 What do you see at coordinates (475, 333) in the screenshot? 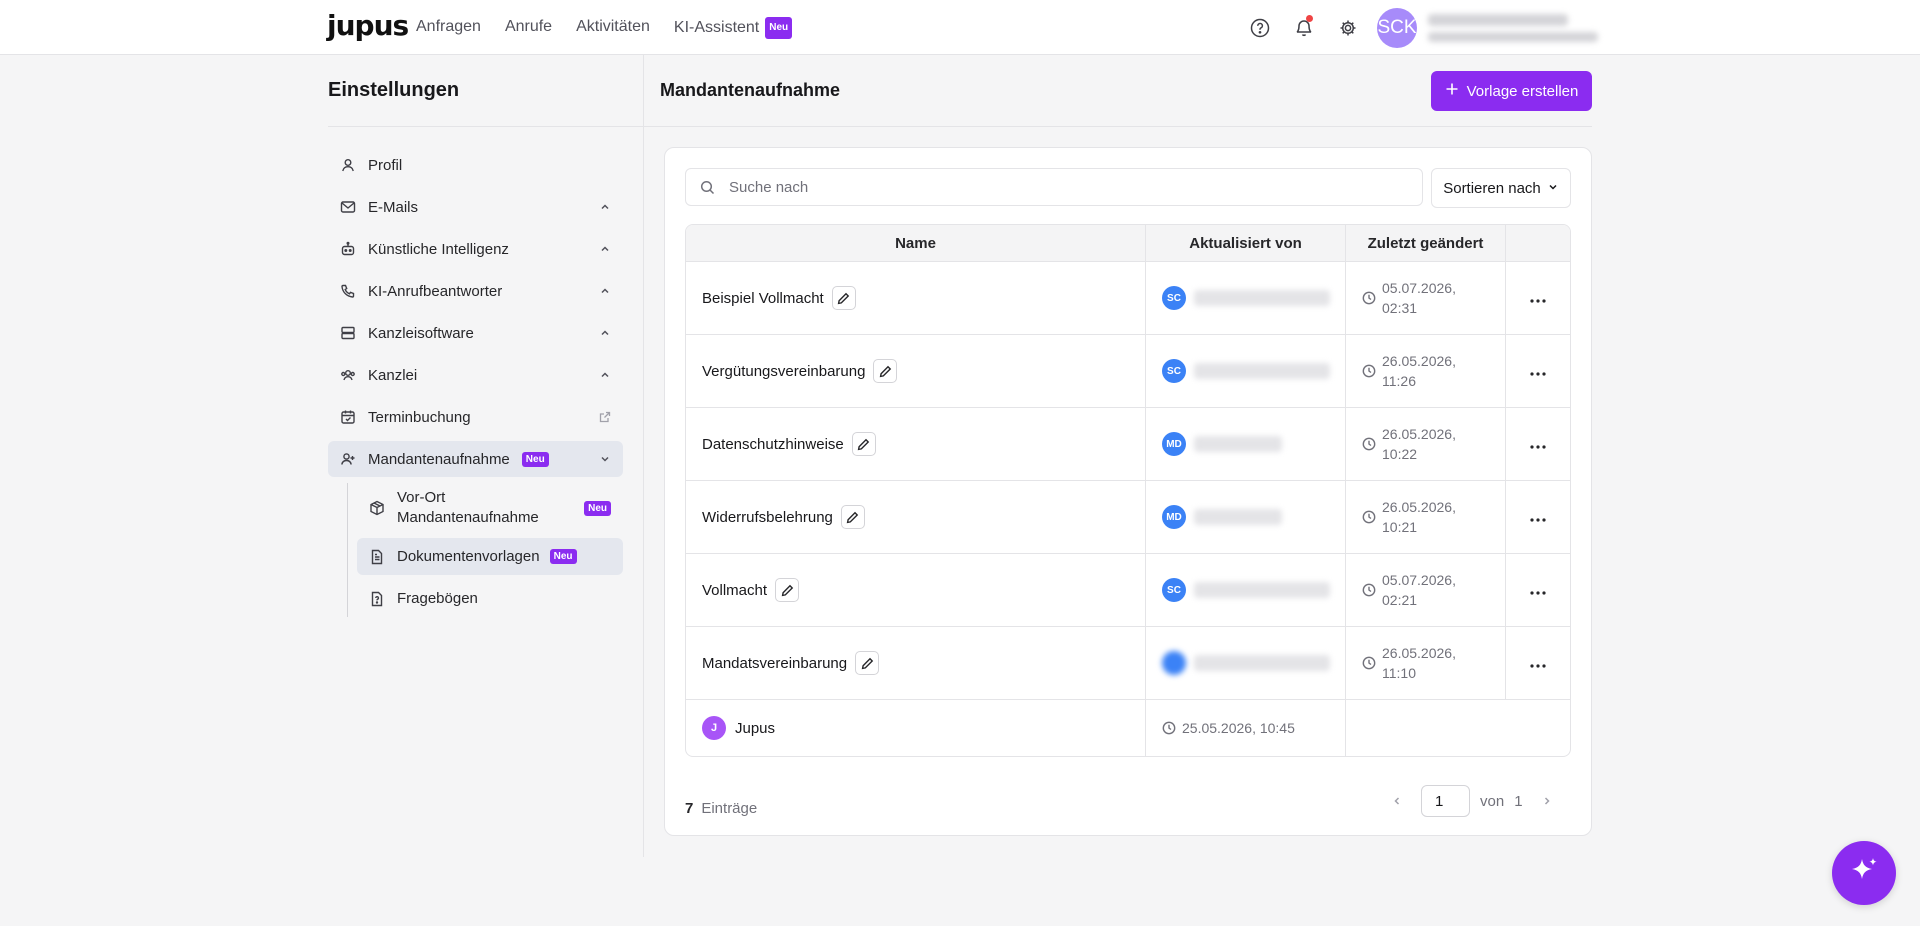
I see `sidebar-item-kanzleisoftware: Kanzleisoftware` at bounding box center [475, 333].